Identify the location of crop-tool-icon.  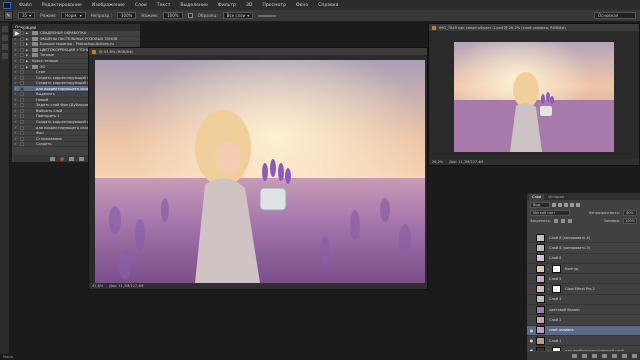
(5, 56).